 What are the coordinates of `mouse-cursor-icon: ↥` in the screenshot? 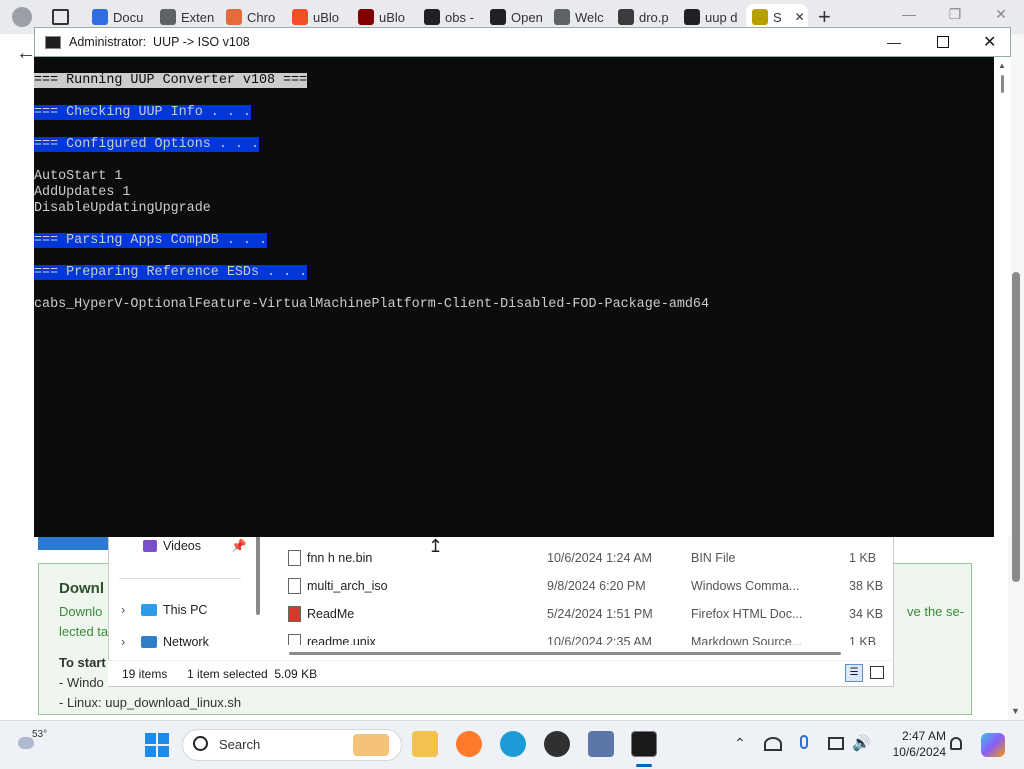 It's located at (436, 546).